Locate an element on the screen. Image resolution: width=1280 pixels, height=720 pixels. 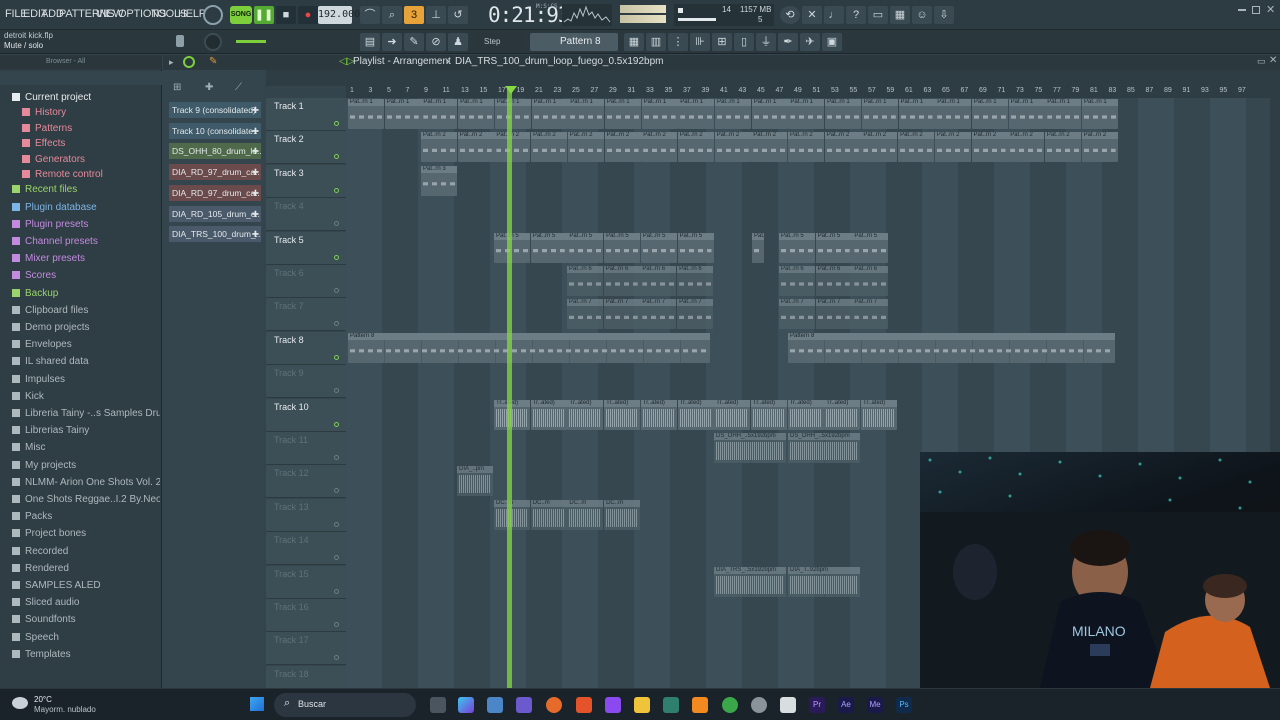
template-icon: ▣ is located at coordinates (832, 42).